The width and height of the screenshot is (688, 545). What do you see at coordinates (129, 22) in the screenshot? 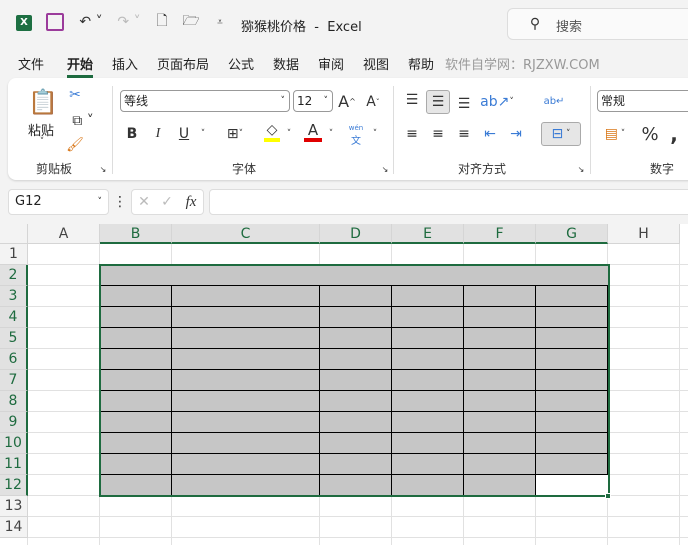
I see `redo-icon: ↷ ˅` at bounding box center [129, 22].